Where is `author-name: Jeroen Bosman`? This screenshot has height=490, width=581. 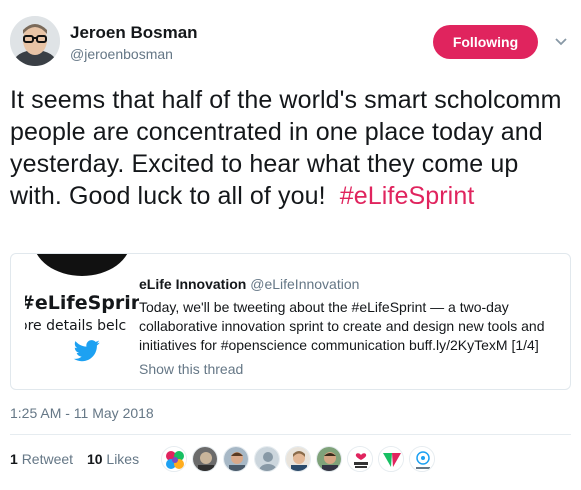 author-name: Jeroen Bosman is located at coordinates (134, 33).